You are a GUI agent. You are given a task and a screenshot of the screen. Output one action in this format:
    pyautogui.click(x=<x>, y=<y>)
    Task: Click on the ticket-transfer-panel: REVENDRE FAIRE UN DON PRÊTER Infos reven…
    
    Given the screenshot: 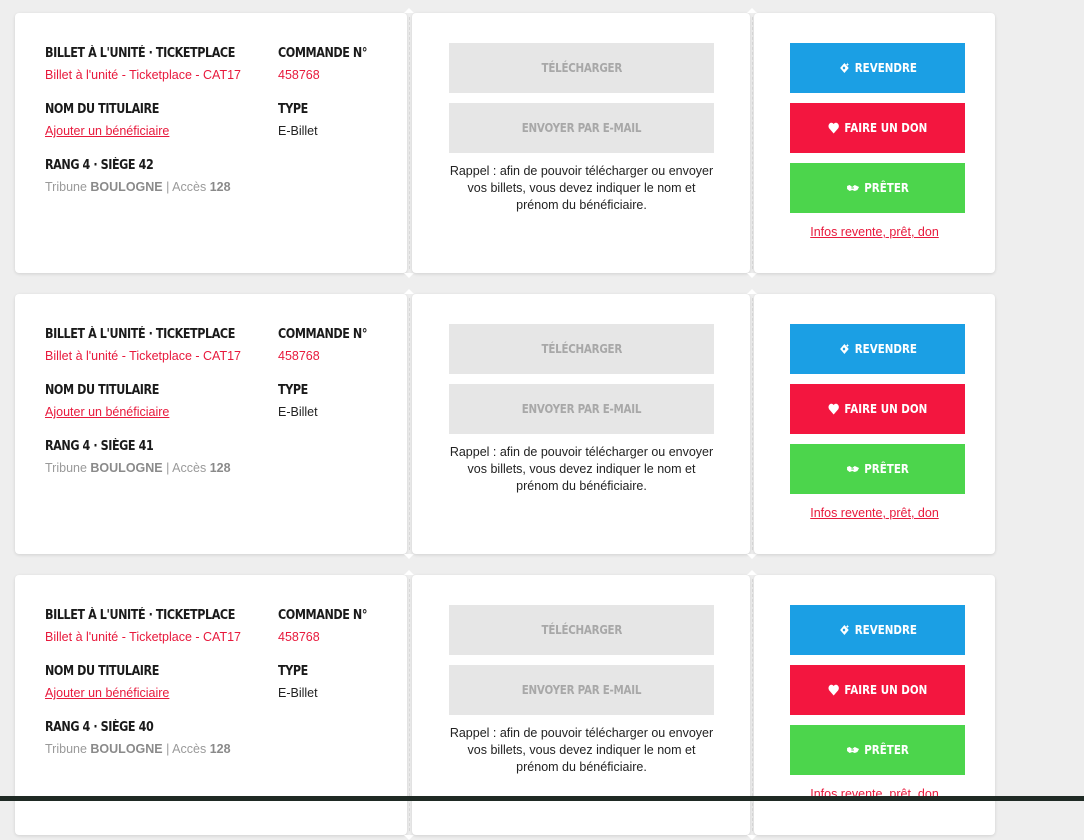 What is the action you would take?
    pyautogui.click(x=874, y=143)
    